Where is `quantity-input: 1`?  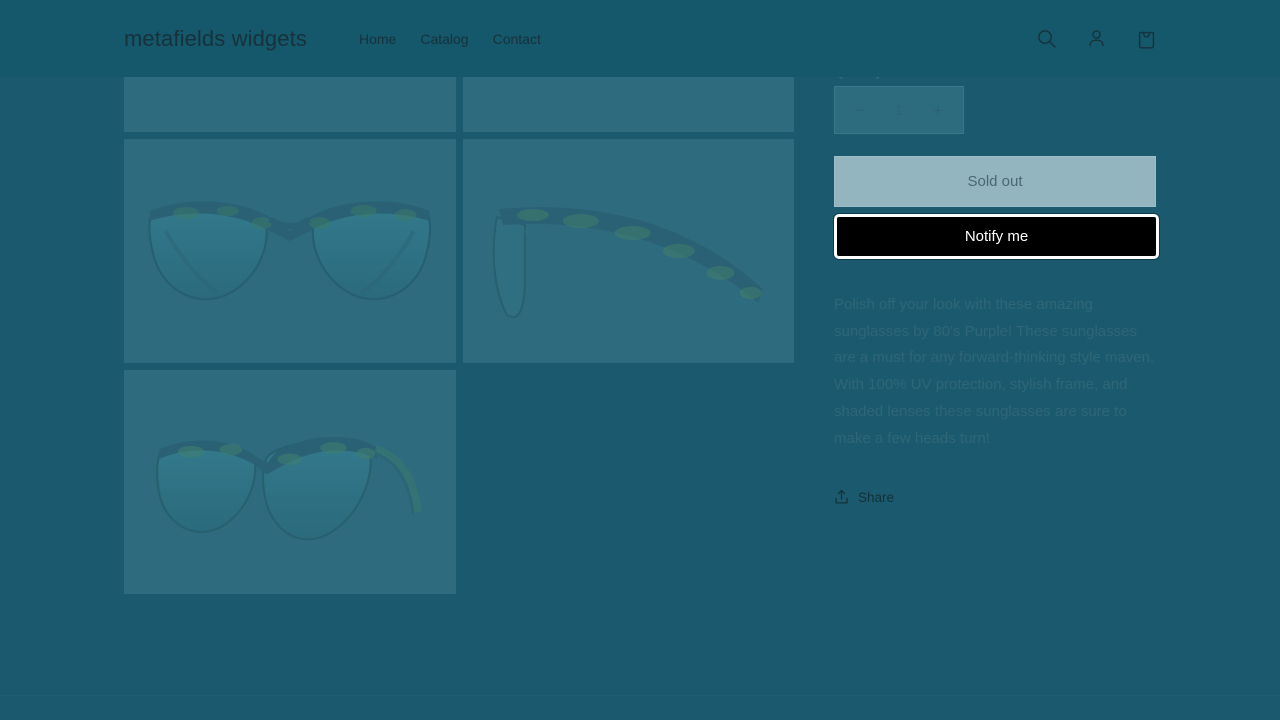
quantity-input: 1 is located at coordinates (899, 110).